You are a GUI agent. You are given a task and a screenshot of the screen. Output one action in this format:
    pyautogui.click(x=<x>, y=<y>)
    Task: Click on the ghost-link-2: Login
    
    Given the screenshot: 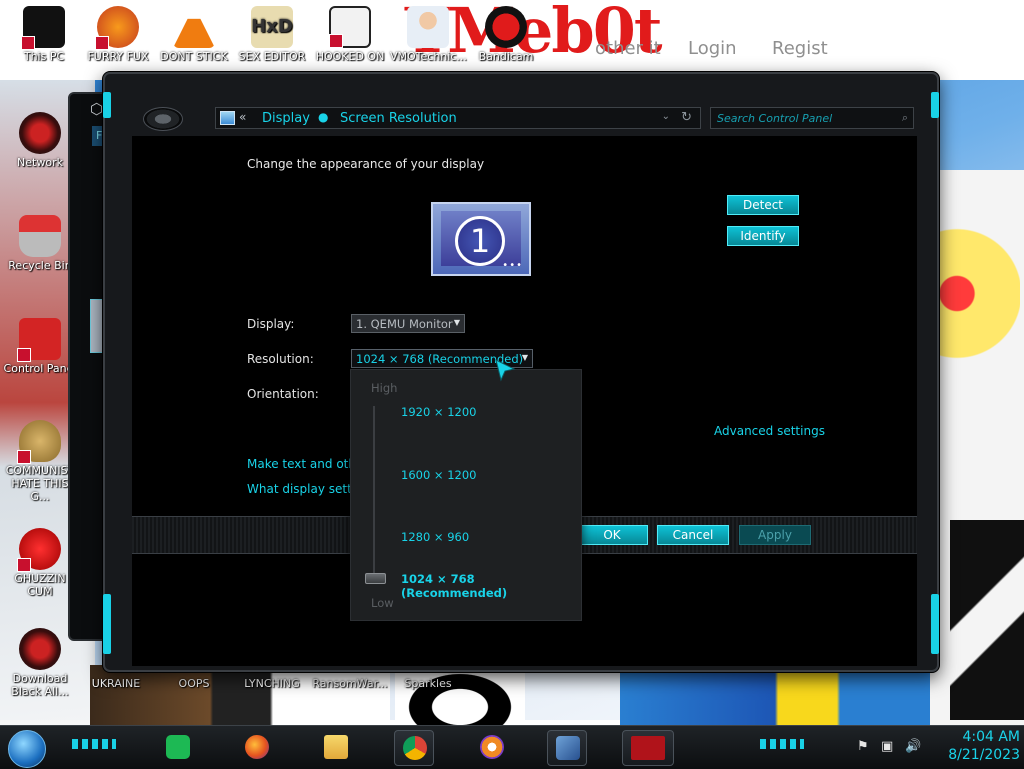 What is the action you would take?
    pyautogui.click(x=712, y=48)
    